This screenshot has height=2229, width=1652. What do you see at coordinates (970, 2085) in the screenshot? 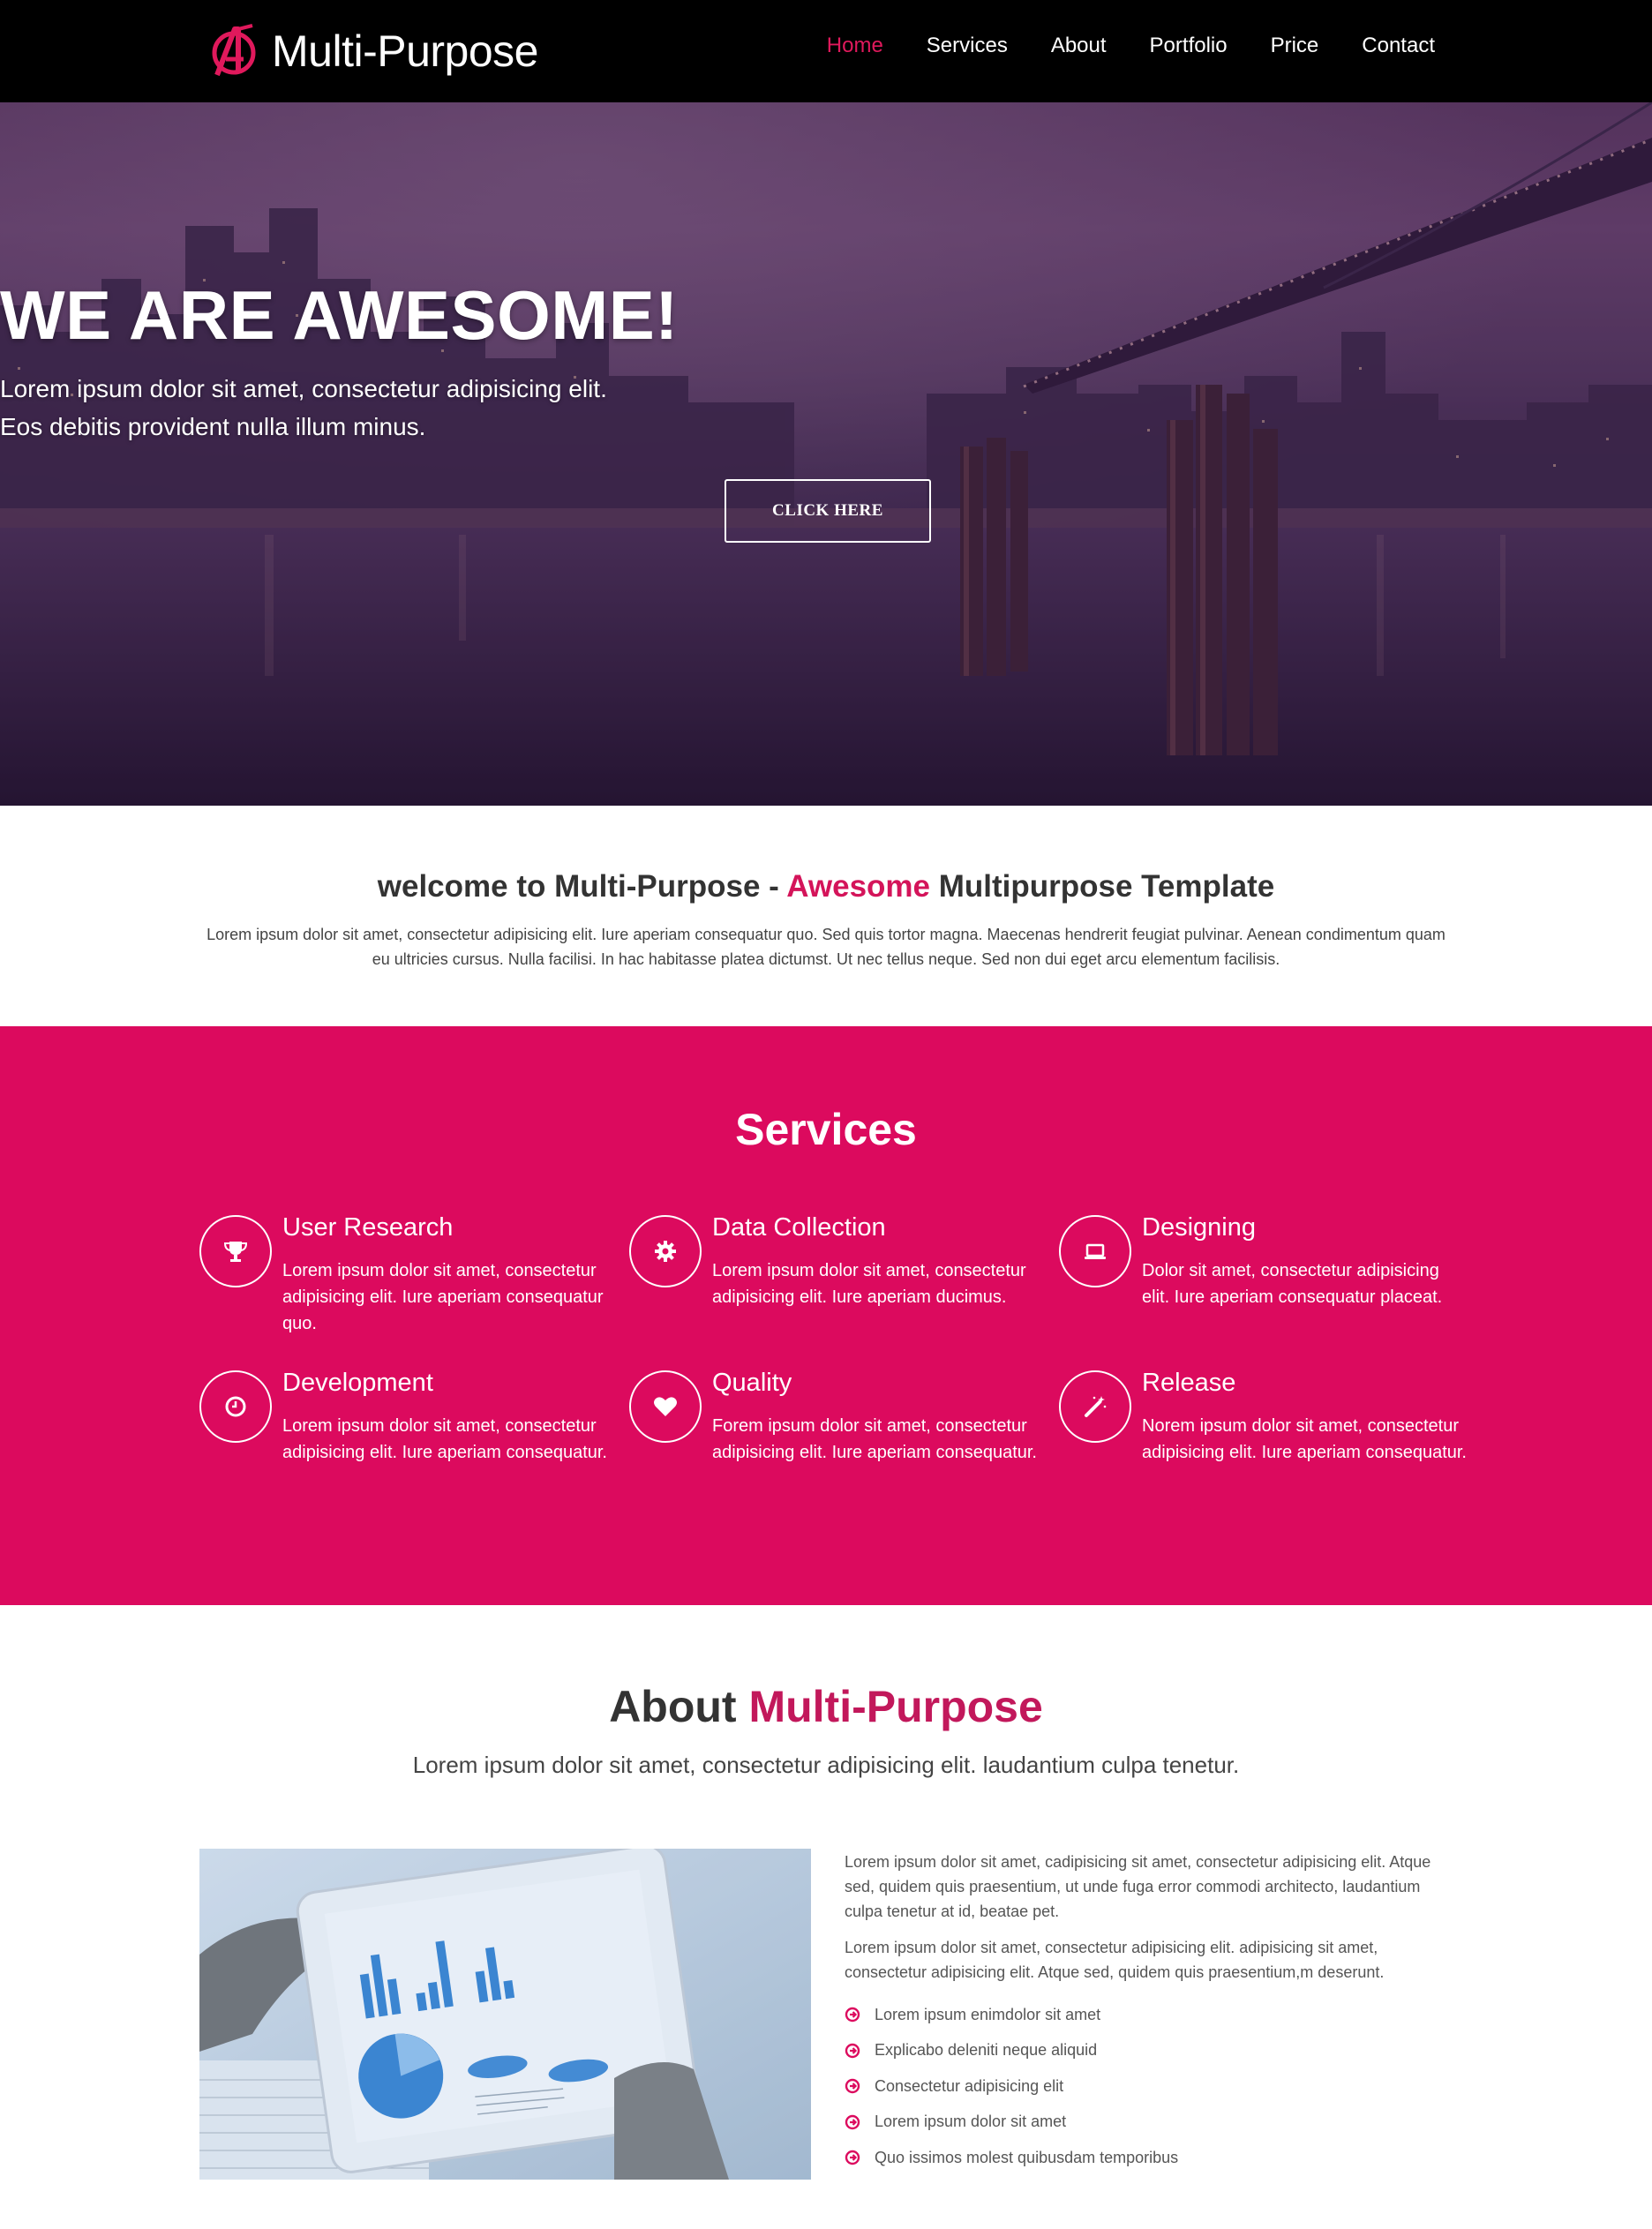
I see `list-item-text: Consectetur adipisicing elit` at bounding box center [970, 2085].